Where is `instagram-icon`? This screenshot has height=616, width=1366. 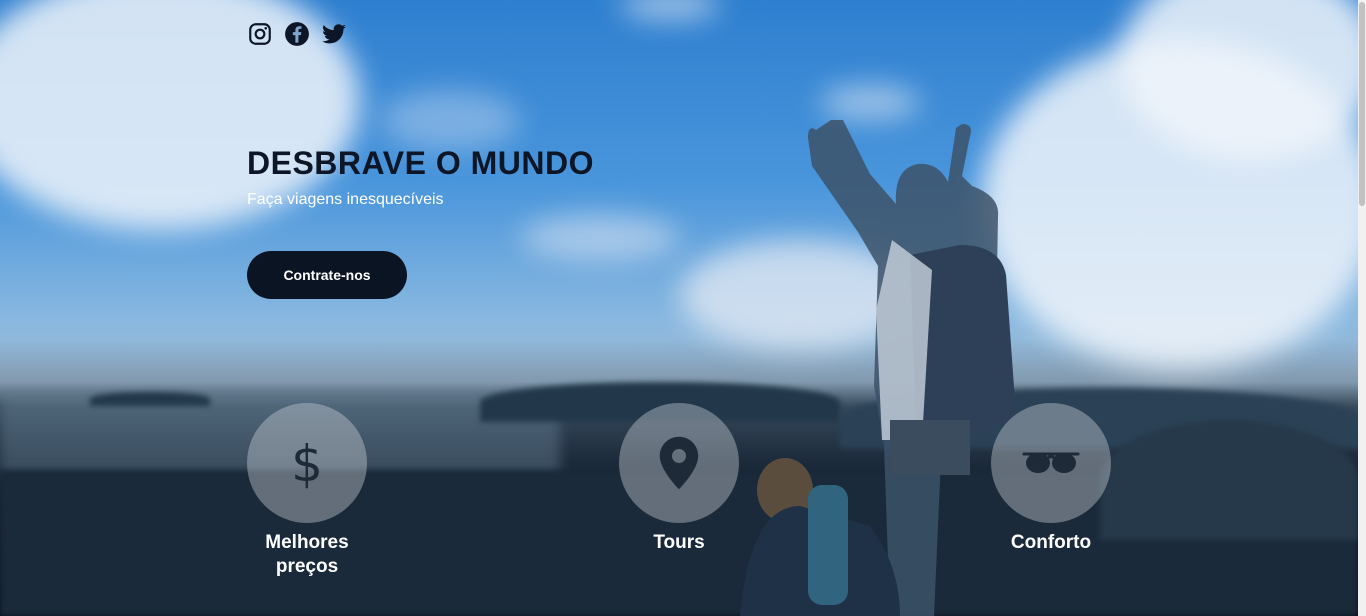 instagram-icon is located at coordinates (260, 34).